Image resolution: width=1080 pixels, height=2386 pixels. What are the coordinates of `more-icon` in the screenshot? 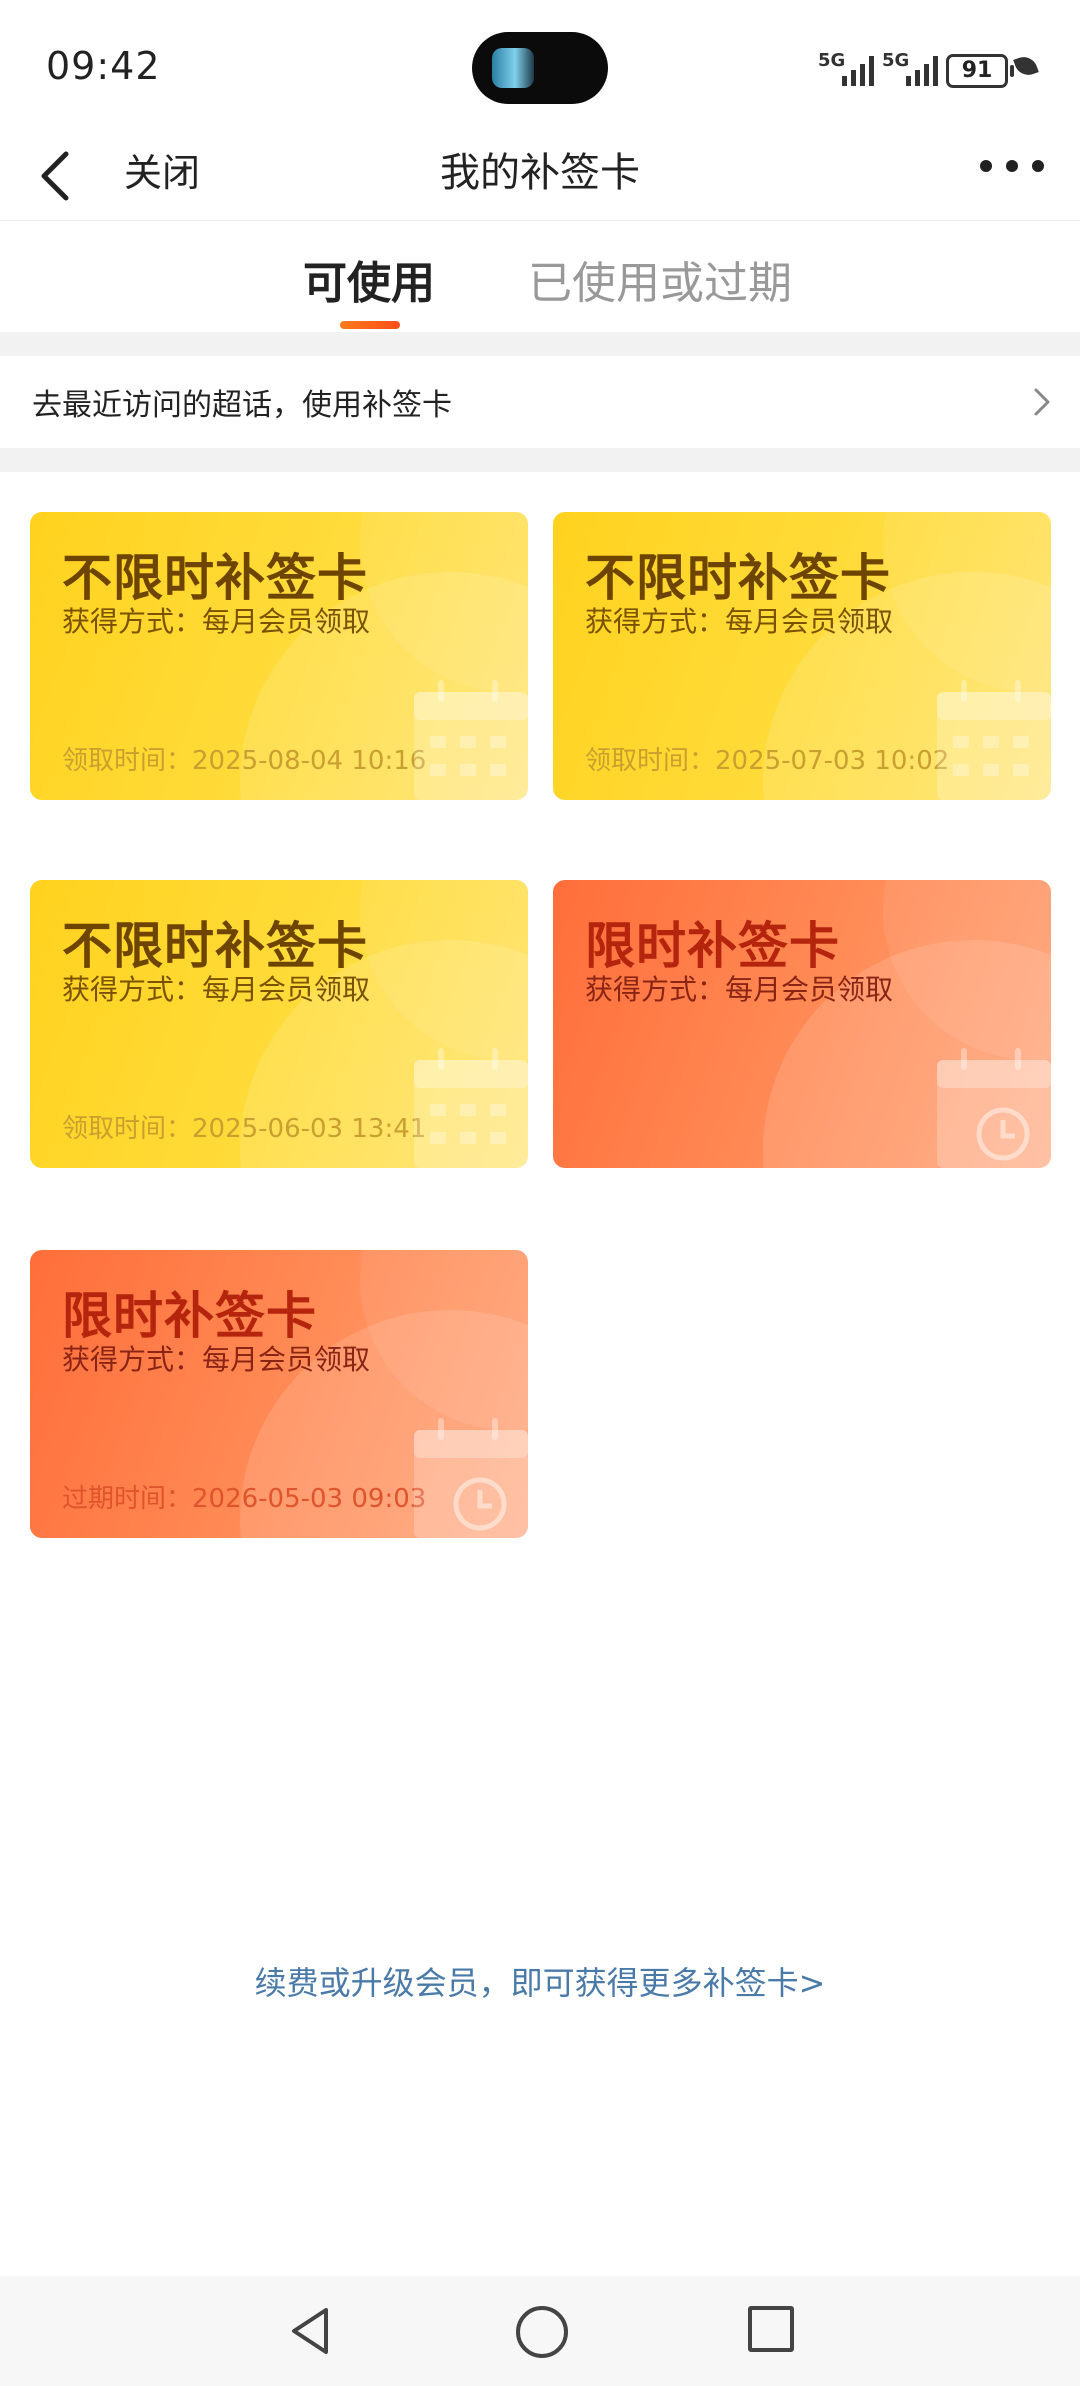 It's located at (1012, 166).